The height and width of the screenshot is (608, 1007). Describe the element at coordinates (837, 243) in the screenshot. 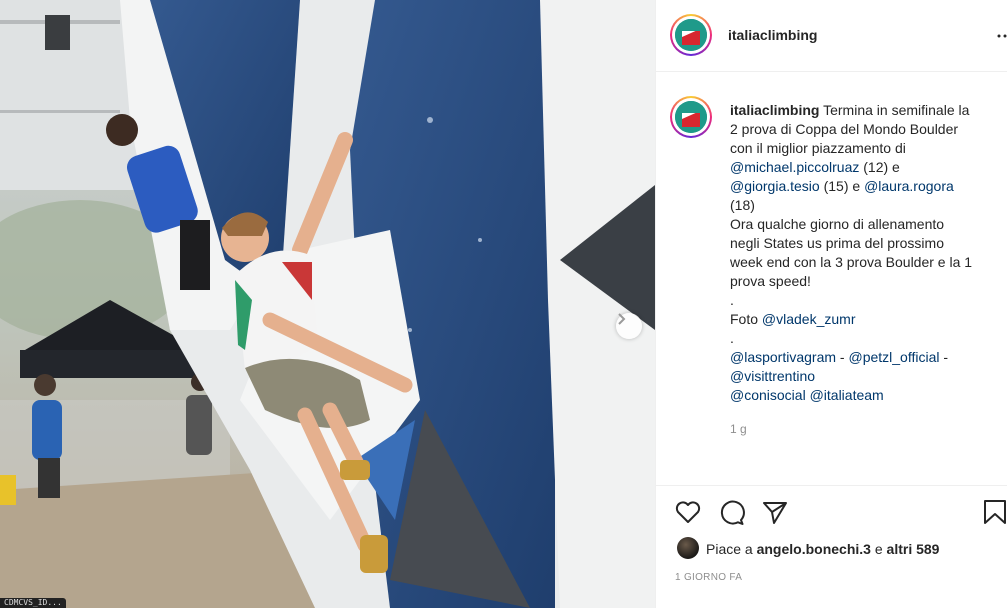

I see `caption-text: negli States us prima del prossimo` at that location.